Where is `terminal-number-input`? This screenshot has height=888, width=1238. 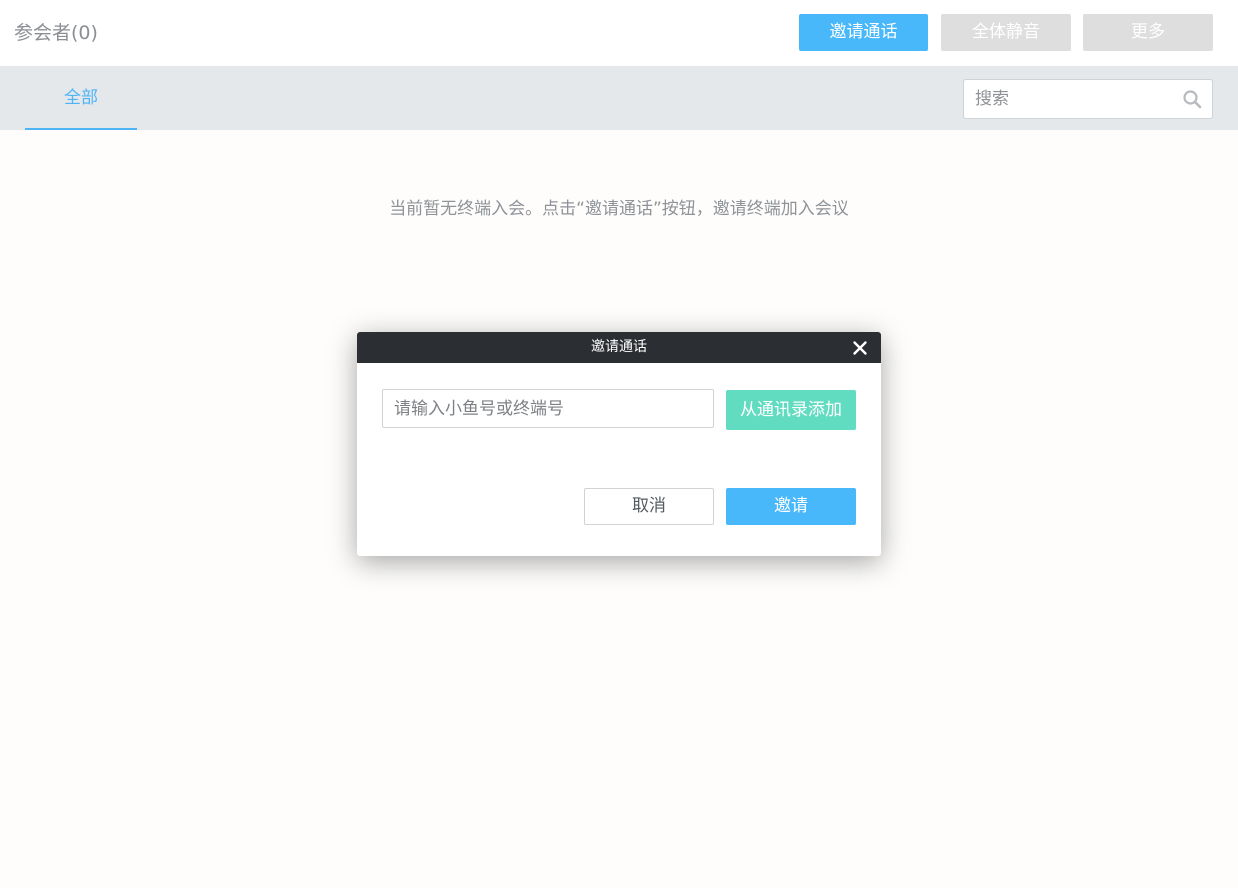 terminal-number-input is located at coordinates (548, 408).